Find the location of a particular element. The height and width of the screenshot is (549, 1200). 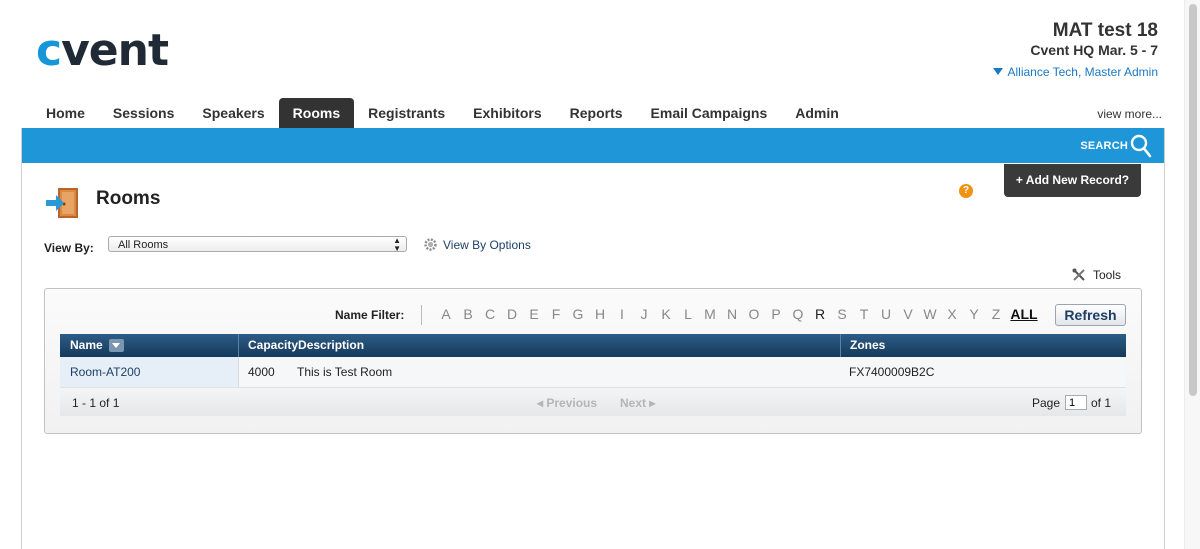

previous-page-button: ◂ Previous is located at coordinates (567, 403).